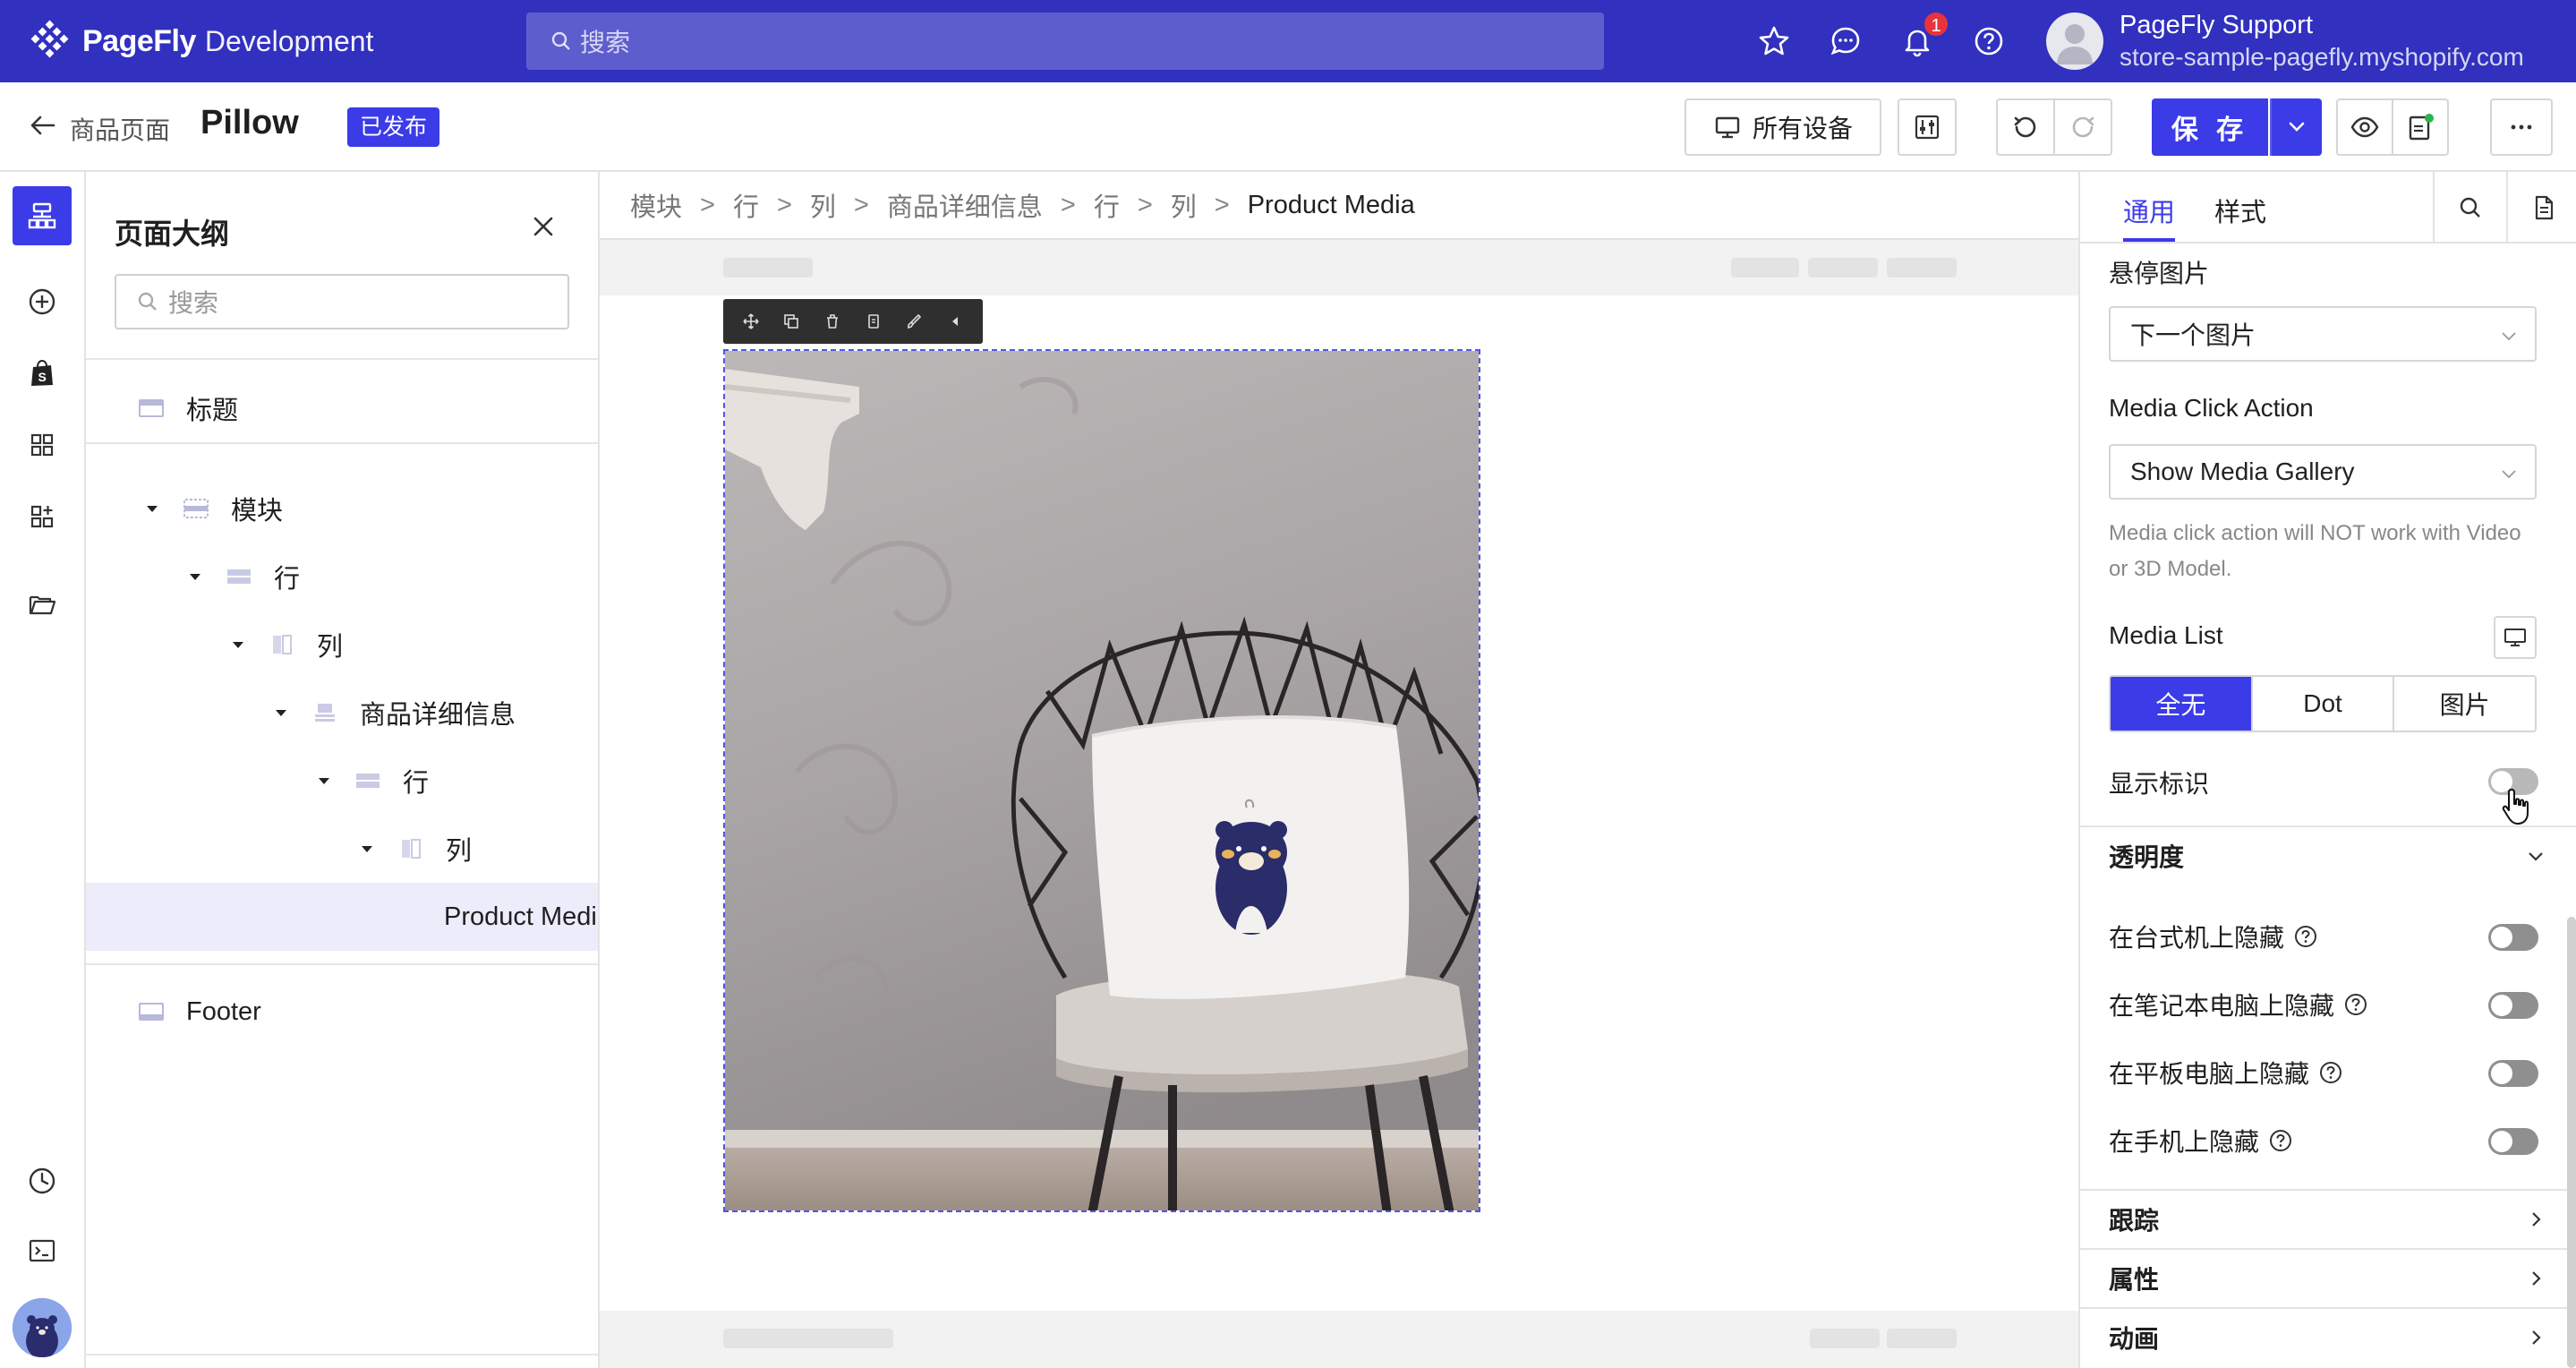 The width and height of the screenshot is (2576, 1368). Describe the element at coordinates (42, 604) in the screenshot. I see `rail-files-button` at that location.